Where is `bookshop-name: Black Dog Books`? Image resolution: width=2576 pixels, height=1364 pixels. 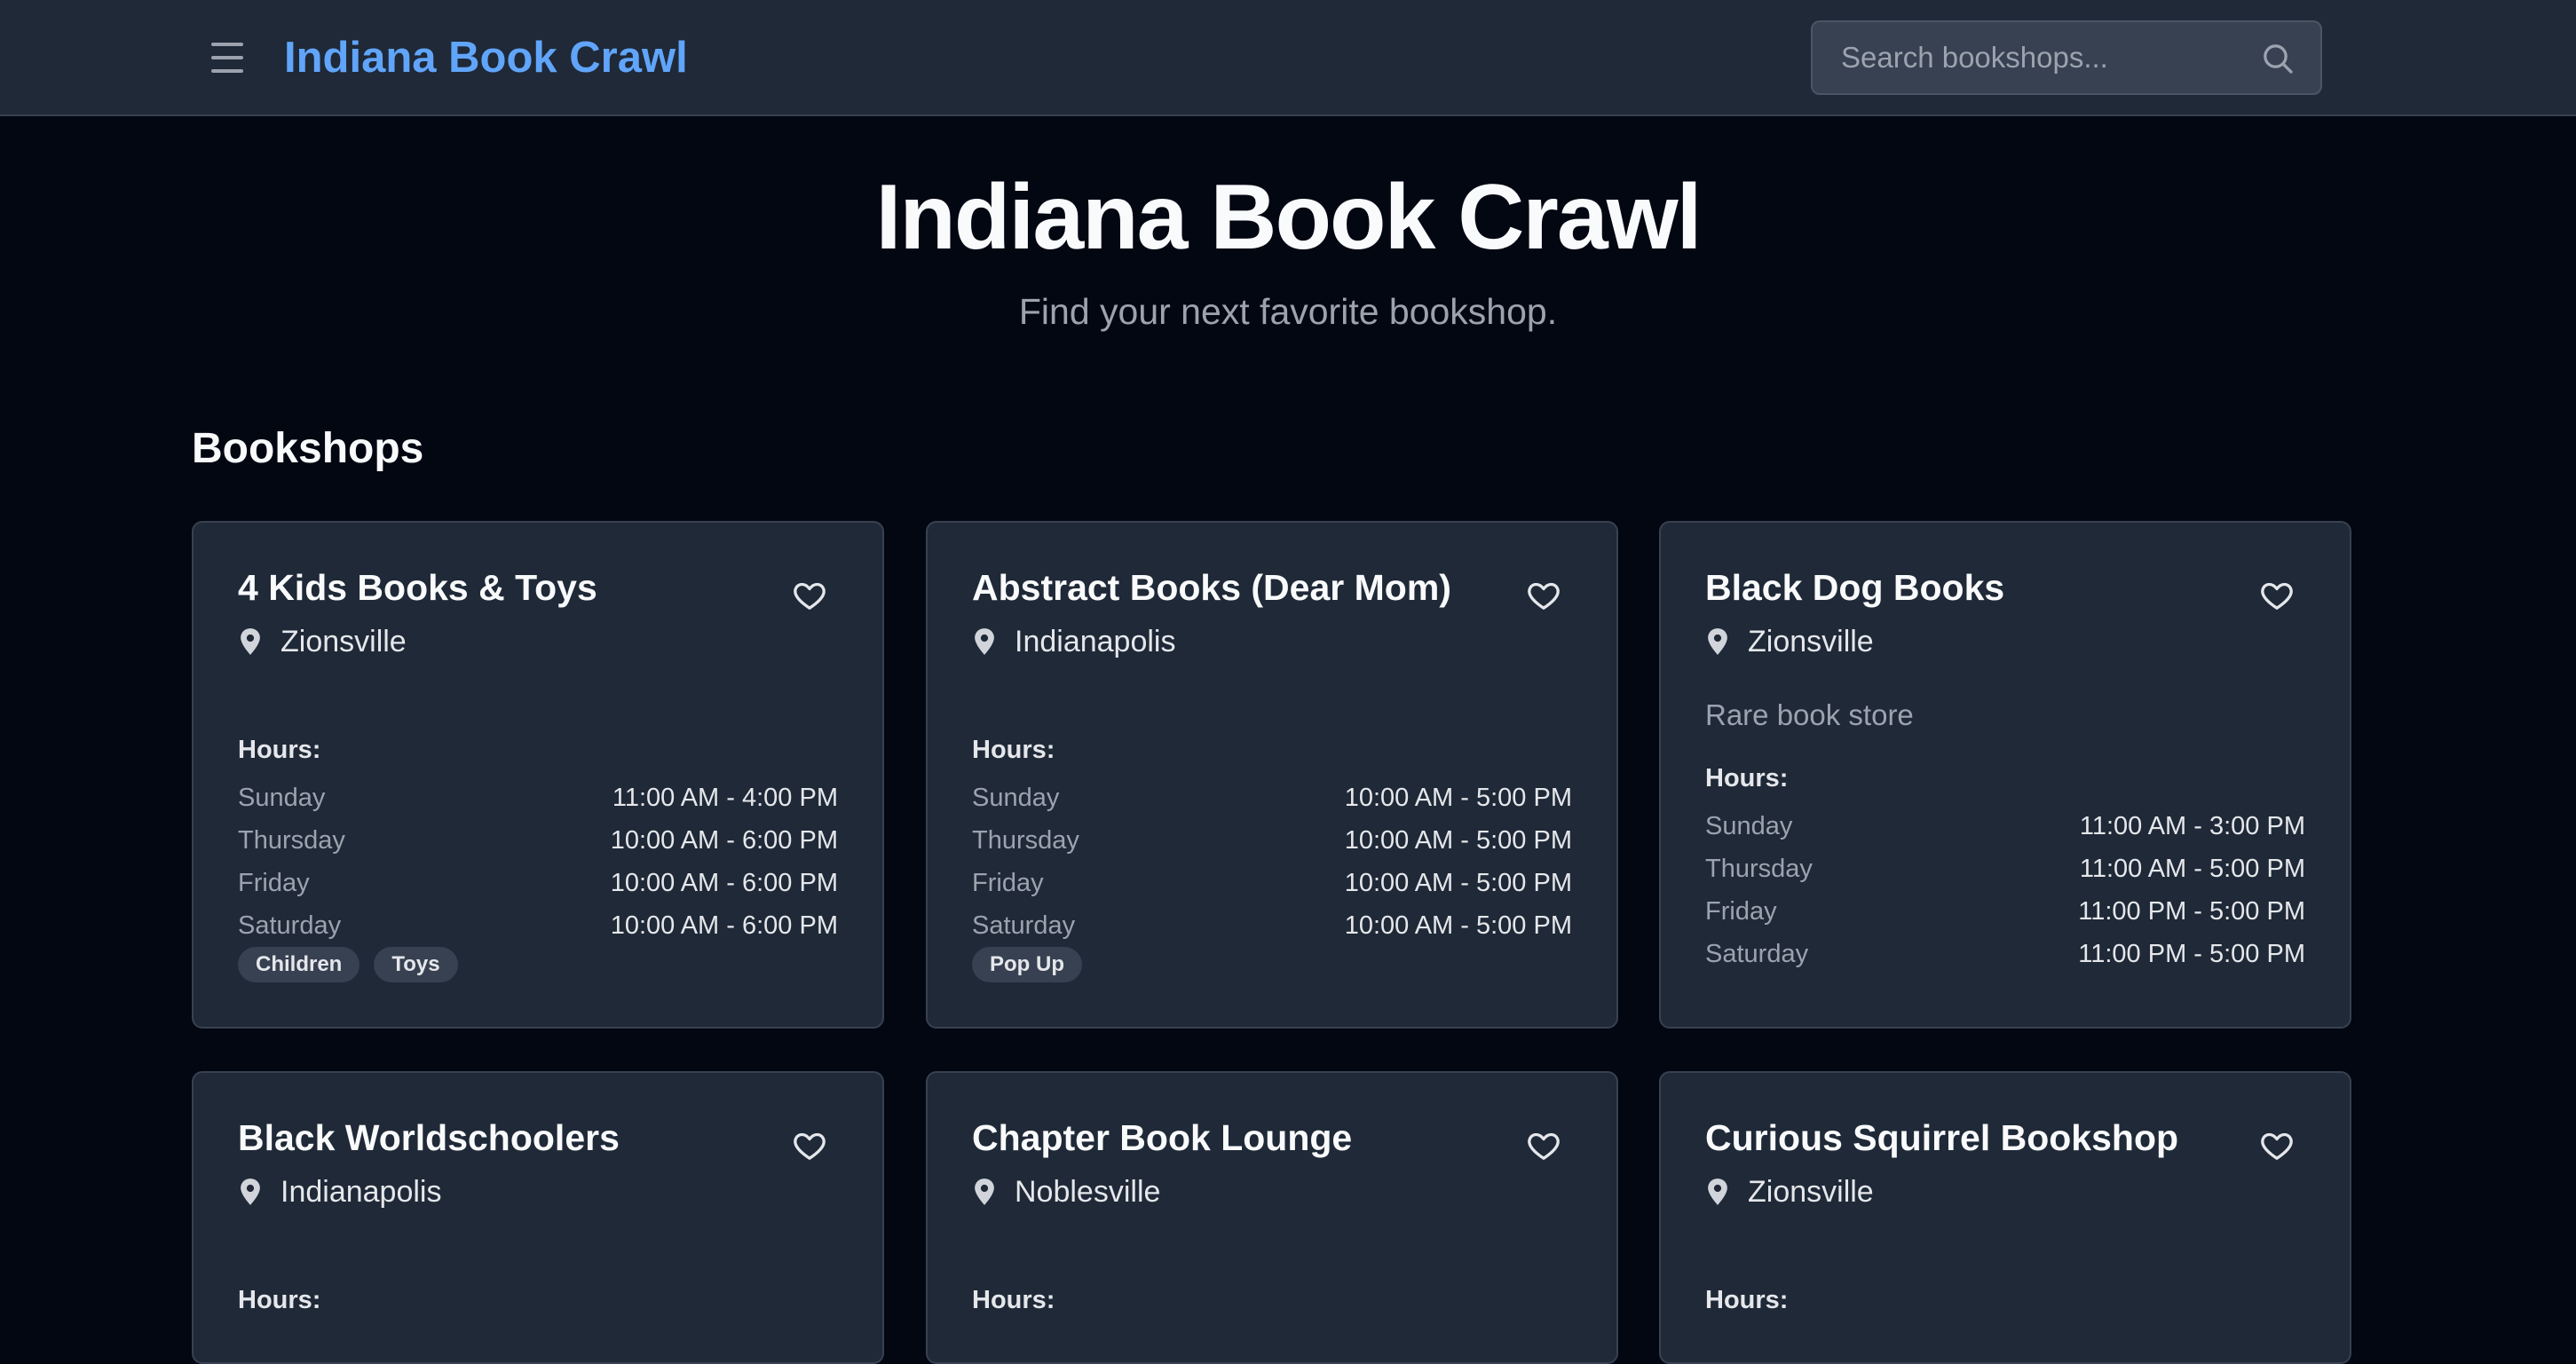 bookshop-name: Black Dog Books is located at coordinates (2005, 588).